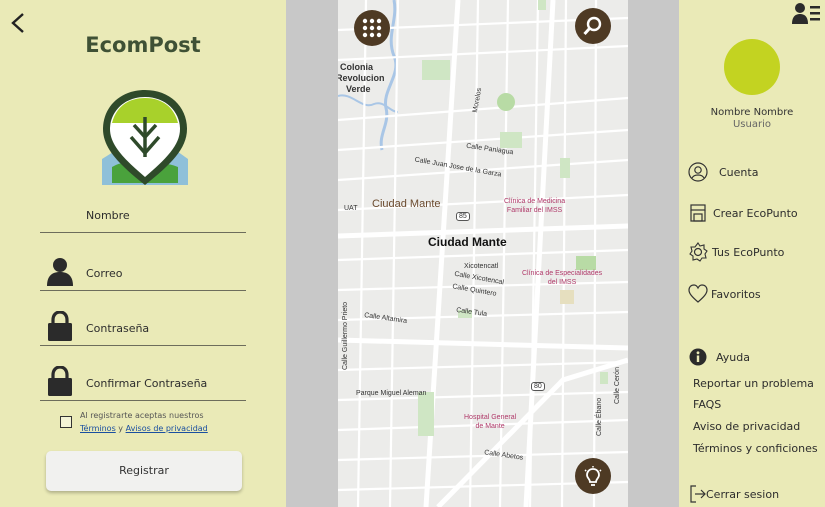 The height and width of the screenshot is (507, 825). Describe the element at coordinates (142, 415) in the screenshot. I see `terms-line: Al registrarte aceptas nuestros` at that location.